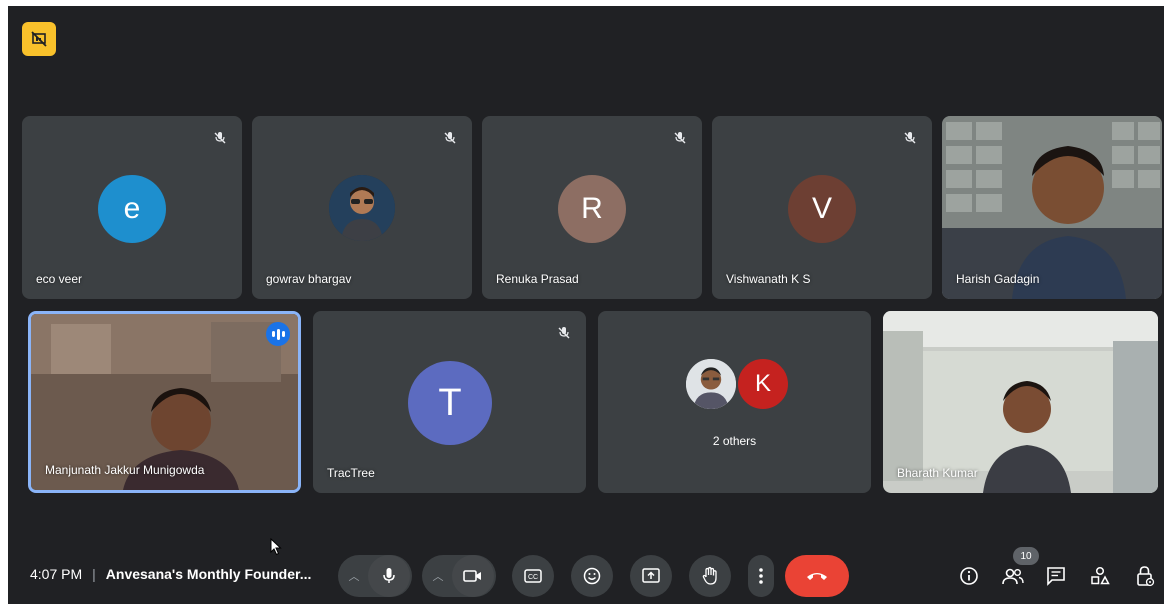 The height and width of the screenshot is (604, 1164). I want to click on participant-tile-bharath-kumar: Bharath Kumar, so click(1020, 402).